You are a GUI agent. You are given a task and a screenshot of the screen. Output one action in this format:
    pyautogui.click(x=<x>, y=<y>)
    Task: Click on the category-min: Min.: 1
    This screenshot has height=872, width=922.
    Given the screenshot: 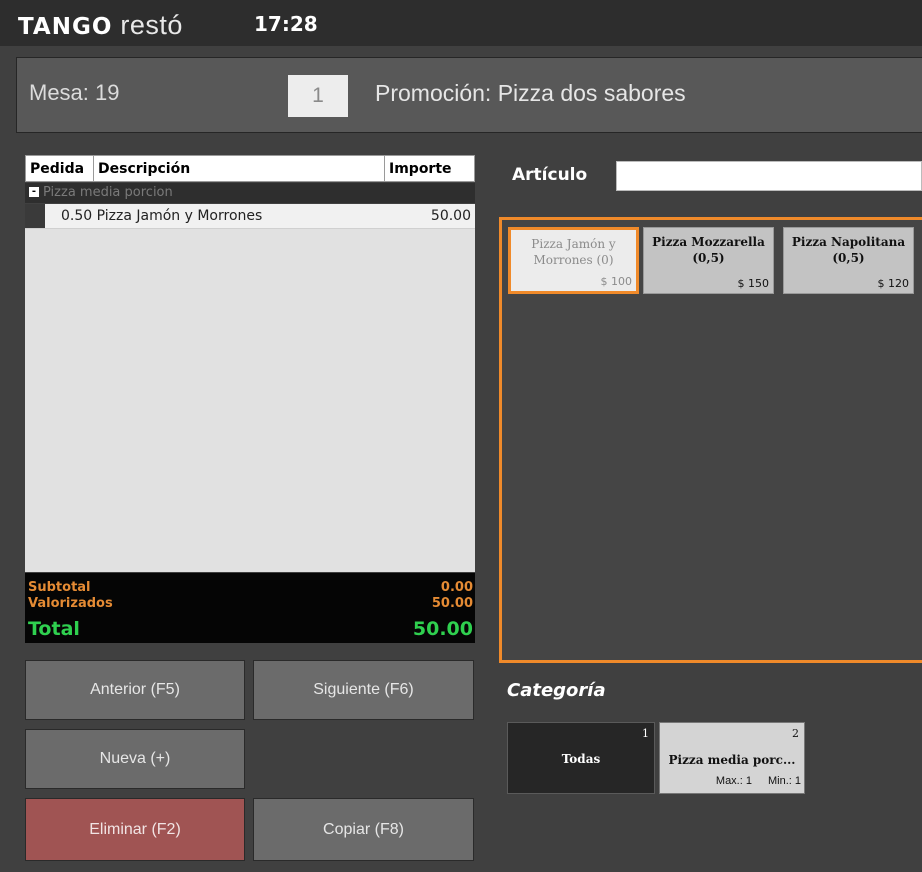 What is the action you would take?
    pyautogui.click(x=784, y=781)
    